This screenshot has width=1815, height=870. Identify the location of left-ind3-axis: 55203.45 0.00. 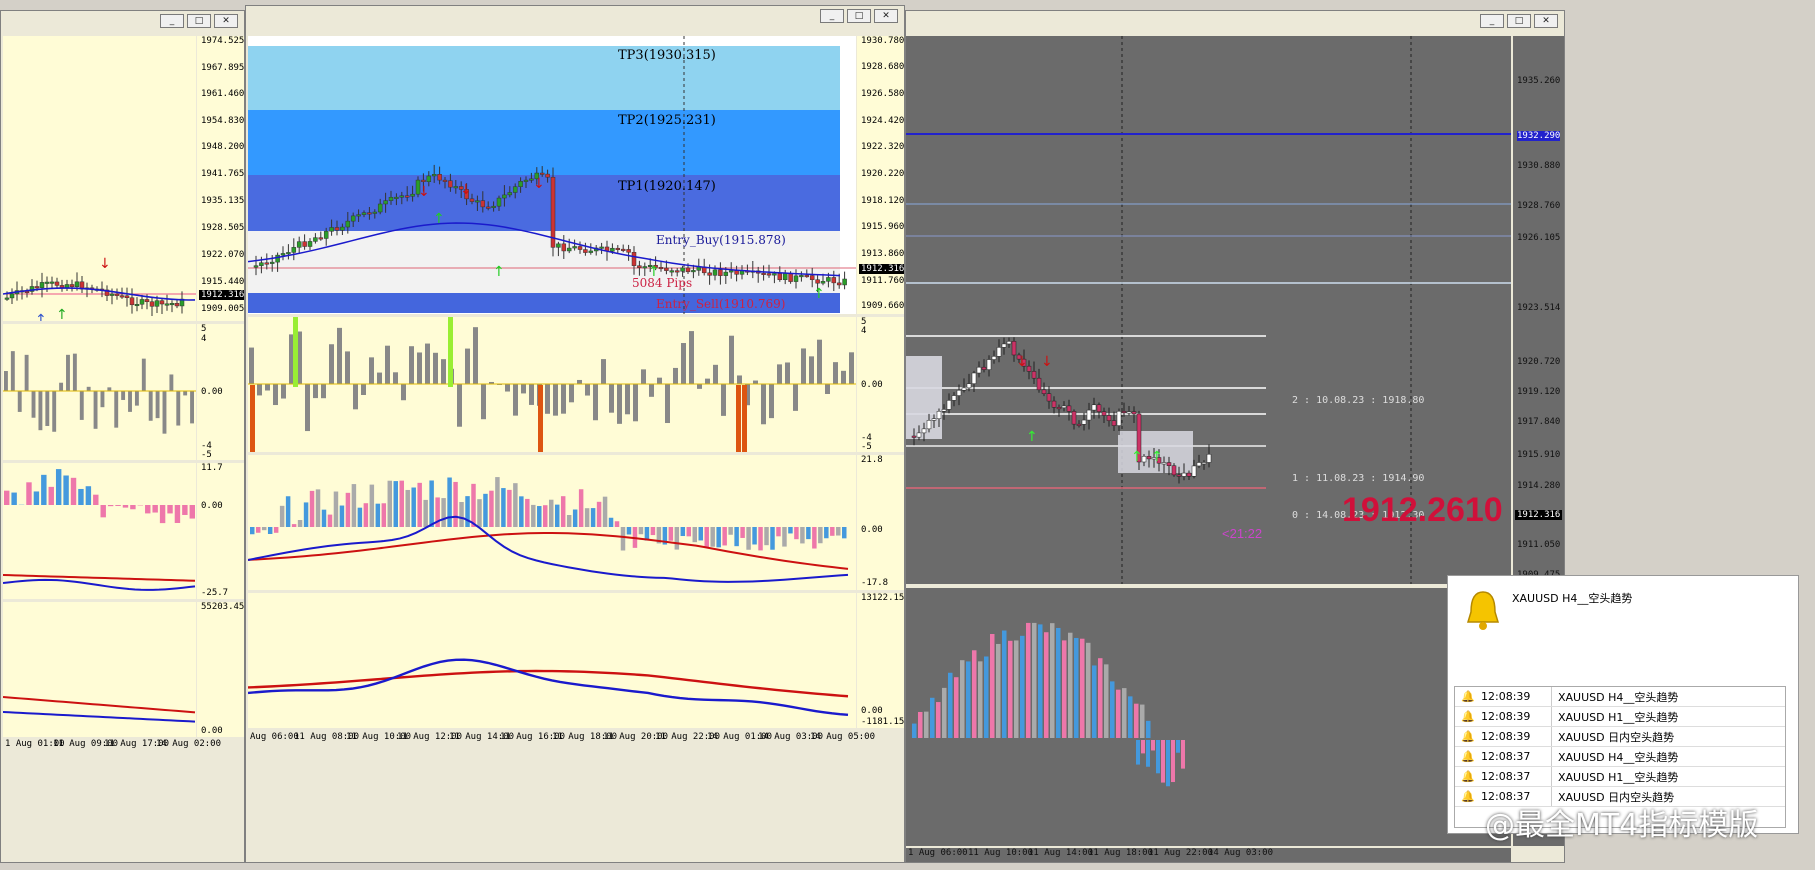
(220, 669).